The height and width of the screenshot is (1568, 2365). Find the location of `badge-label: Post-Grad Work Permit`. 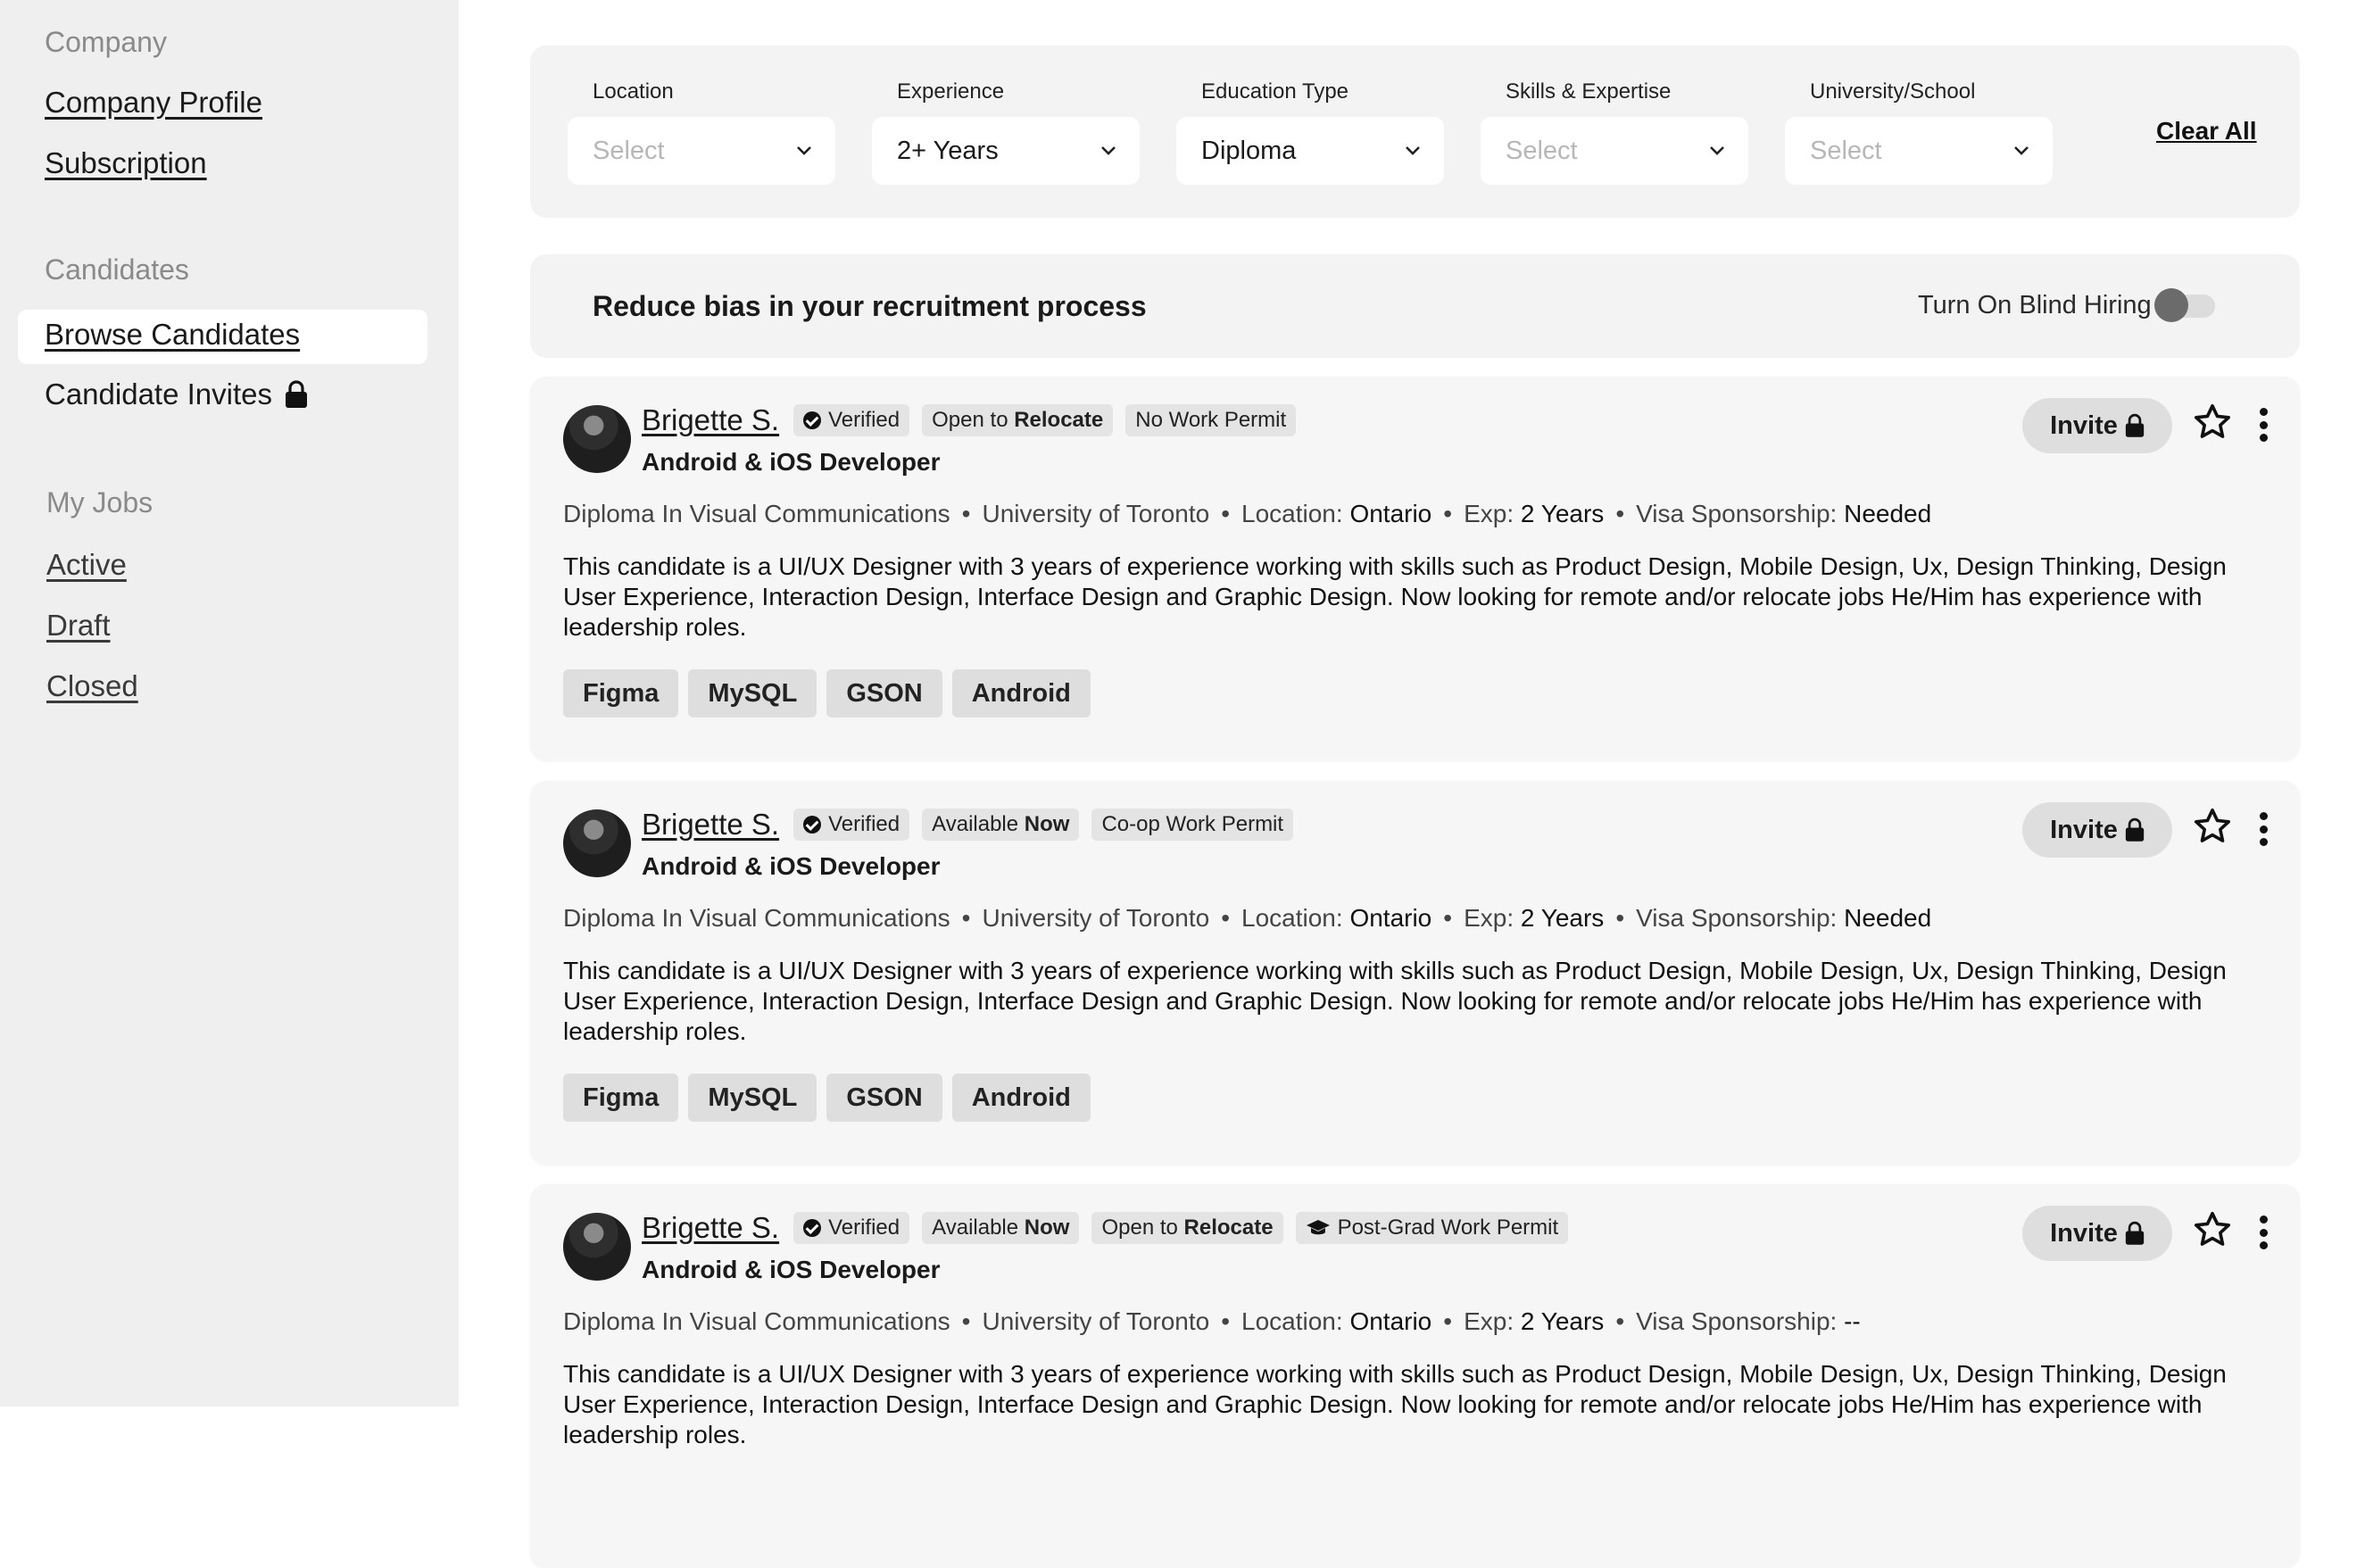

badge-label: Post-Grad Work Permit is located at coordinates (1448, 1227).